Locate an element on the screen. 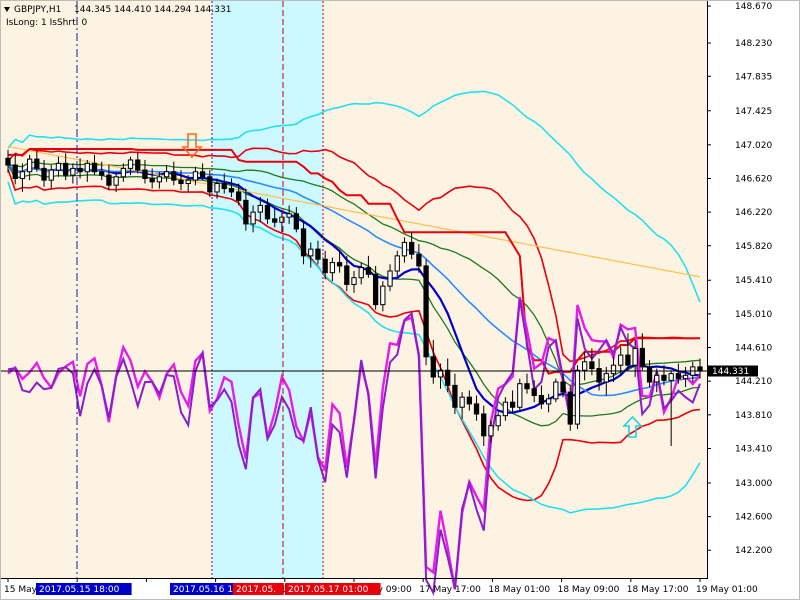 The height and width of the screenshot is (600, 800). time-tick-label: 17 May 17:00 is located at coordinates (450, 590).